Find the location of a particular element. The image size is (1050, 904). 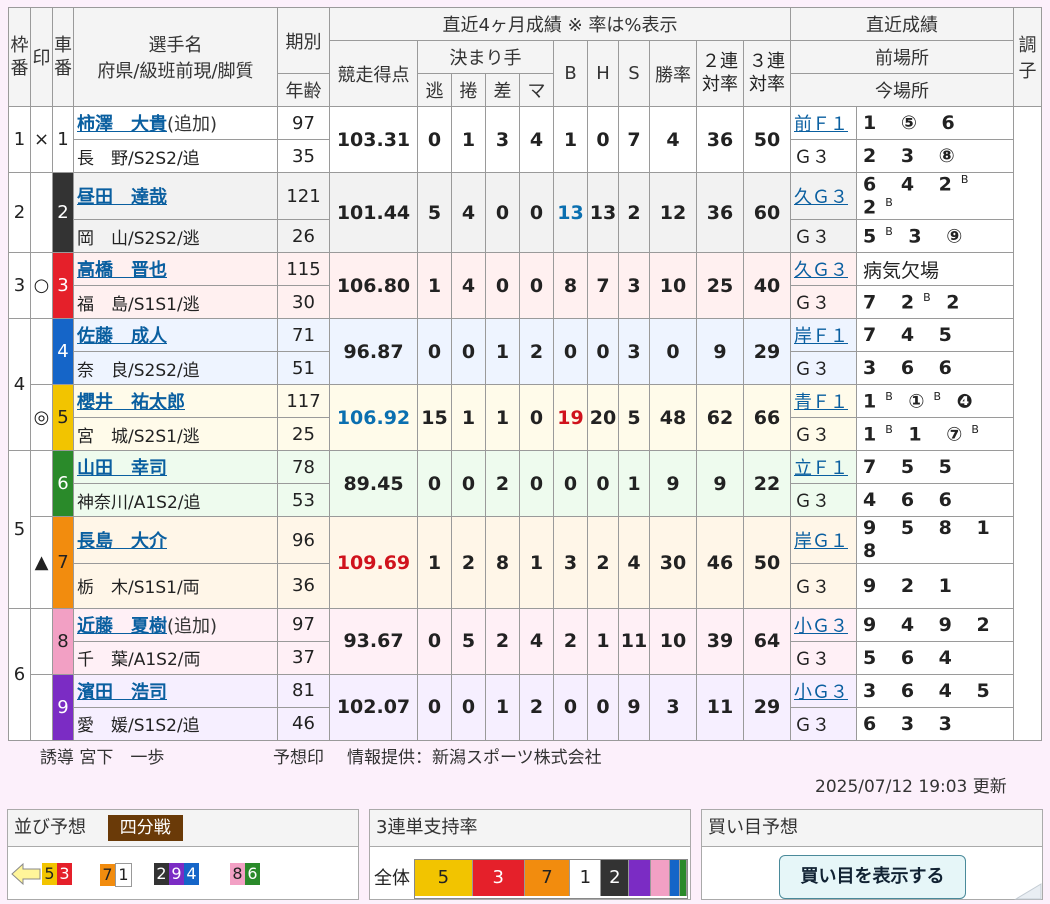

support-segment is located at coordinates (661, 878).